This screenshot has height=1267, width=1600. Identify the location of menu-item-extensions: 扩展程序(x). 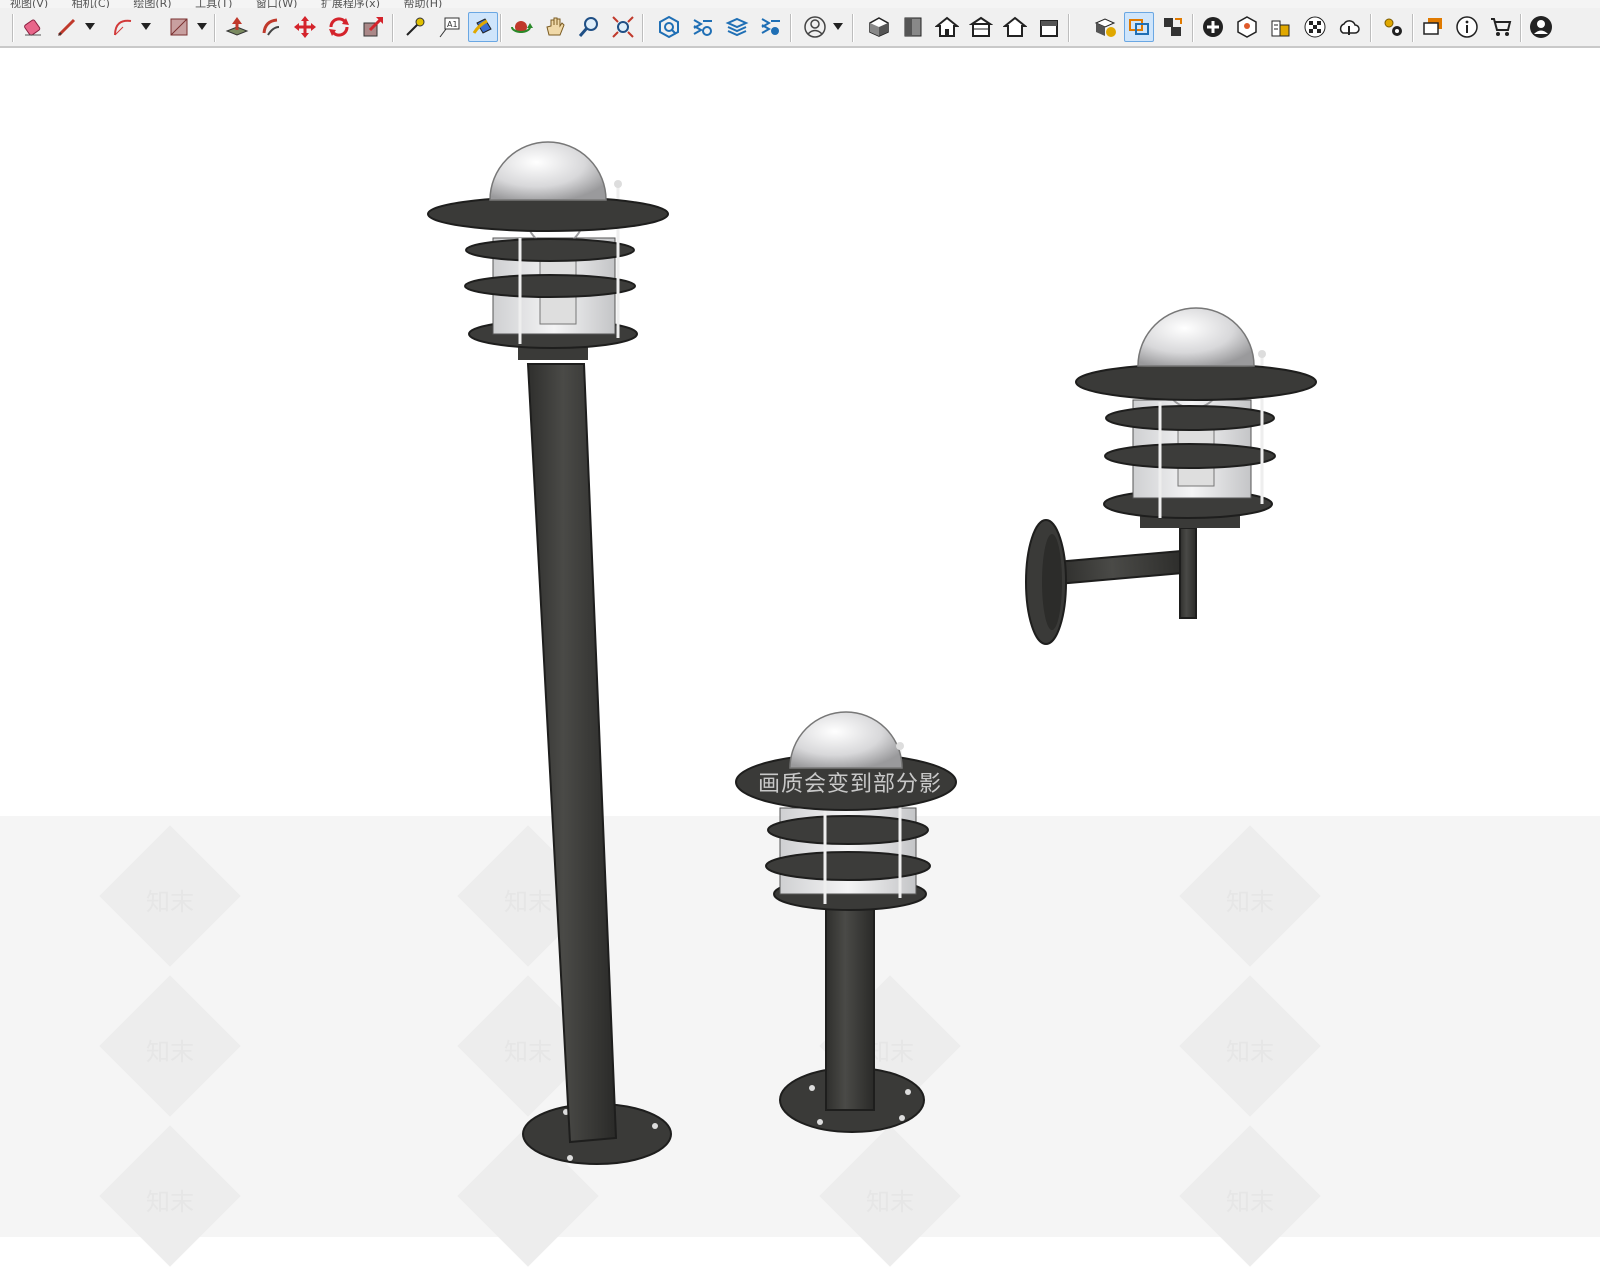
(350, 4).